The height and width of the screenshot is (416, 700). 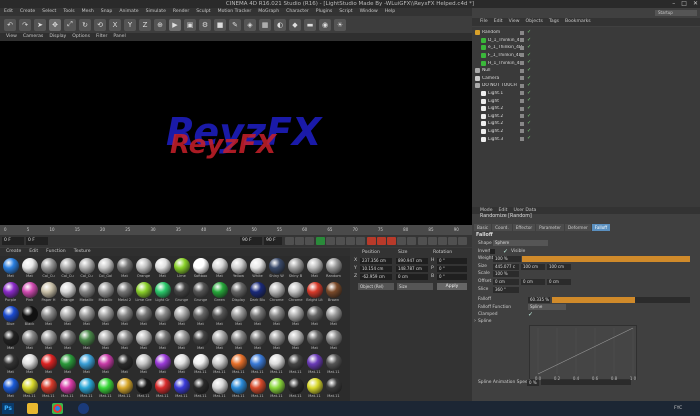 I want to click on material-item: Blue, so click(x=10, y=318).